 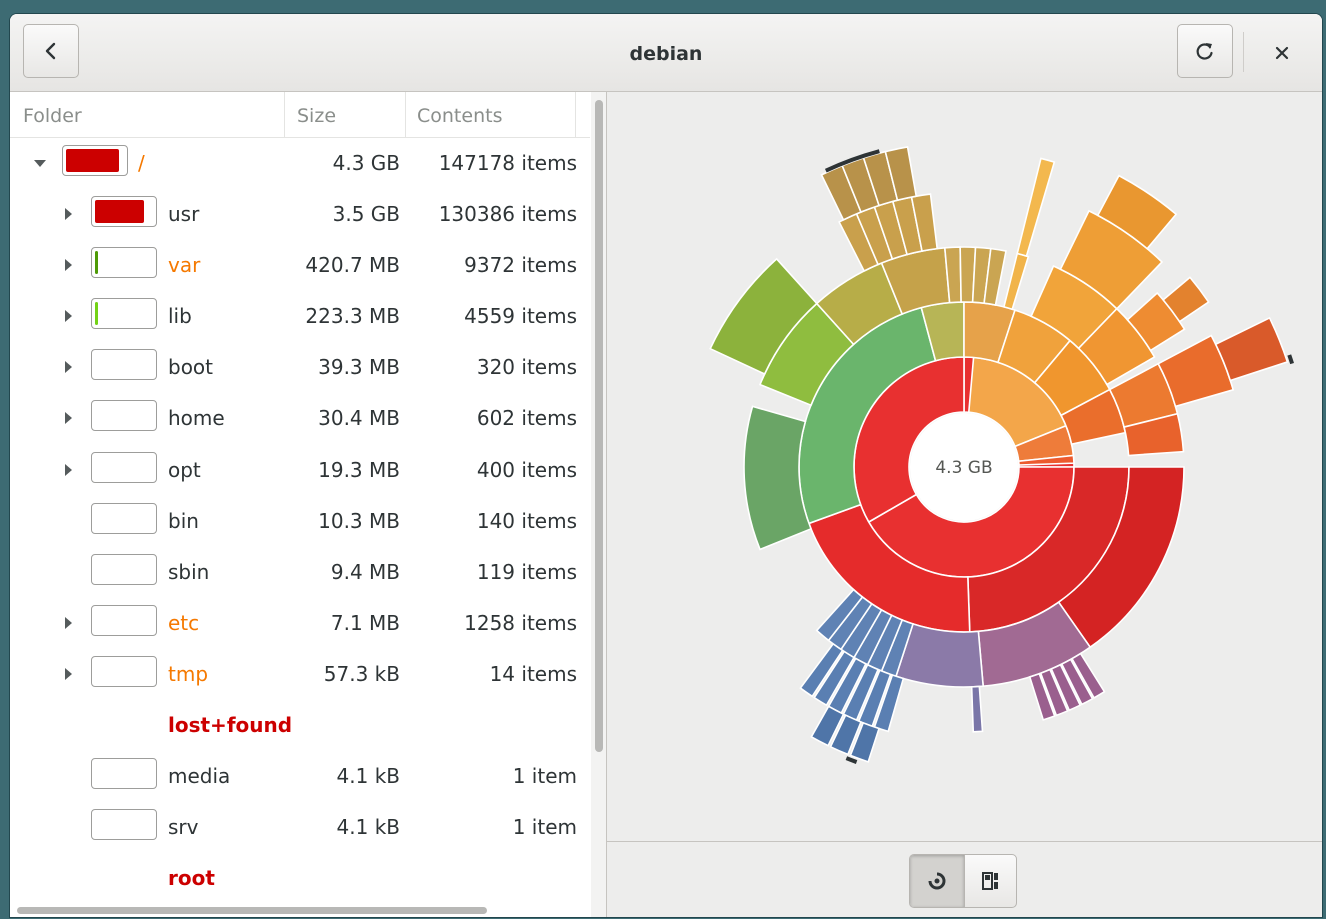 What do you see at coordinates (526, 520) in the screenshot?
I see `folder-contents: 140 items` at bounding box center [526, 520].